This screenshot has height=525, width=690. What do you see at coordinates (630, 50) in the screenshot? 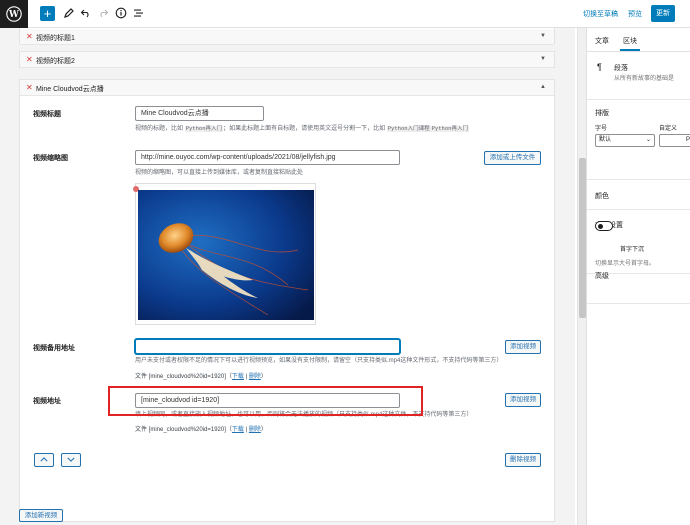
I see `active-tab-indicator` at bounding box center [630, 50].